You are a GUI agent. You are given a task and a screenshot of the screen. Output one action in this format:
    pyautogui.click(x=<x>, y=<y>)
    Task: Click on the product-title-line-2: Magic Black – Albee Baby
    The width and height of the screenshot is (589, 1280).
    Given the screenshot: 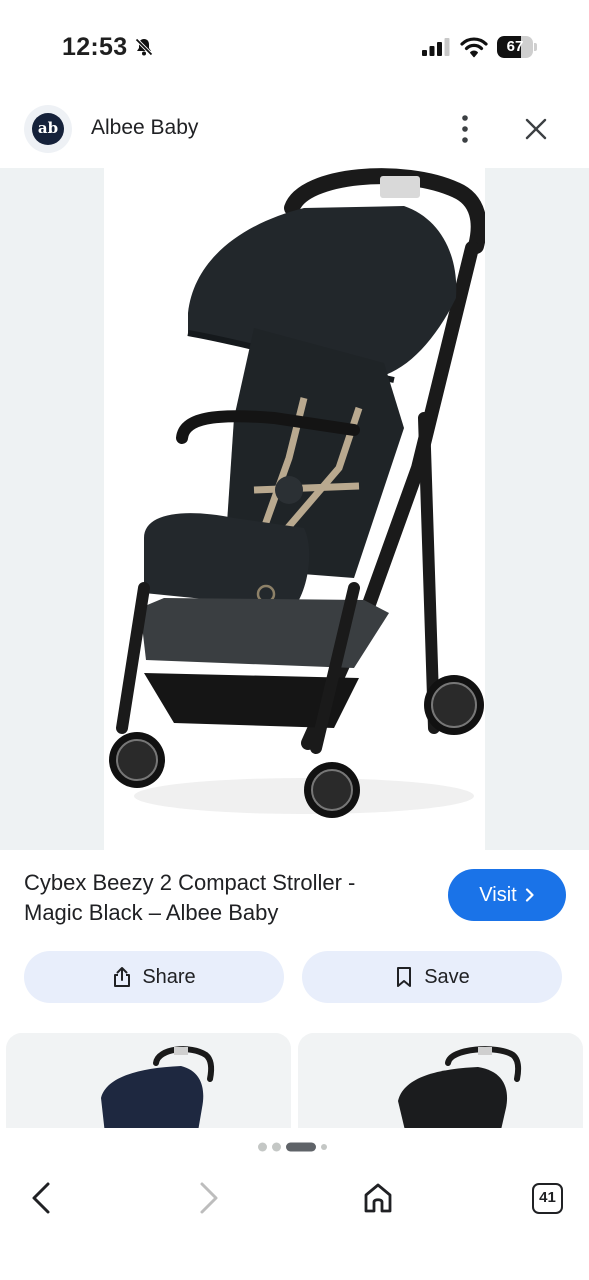 What is the action you would take?
    pyautogui.click(x=151, y=912)
    